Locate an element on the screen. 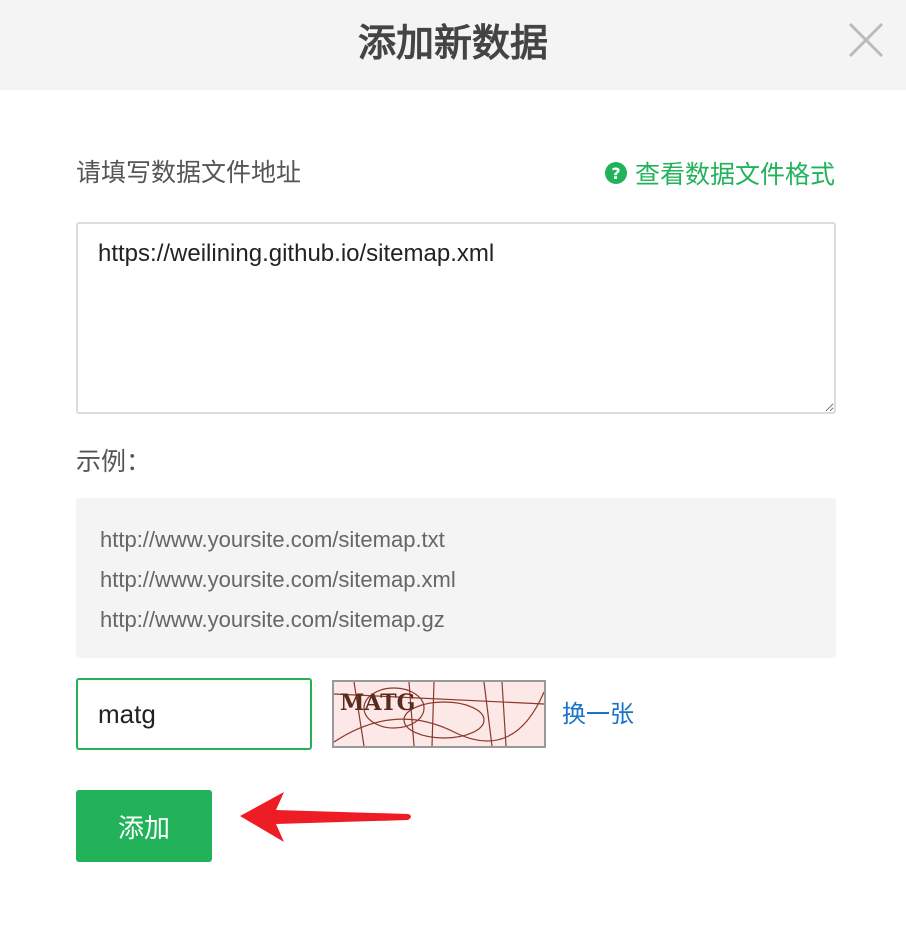 The image size is (906, 932). red-arrow-annotation is located at coordinates (325, 817).